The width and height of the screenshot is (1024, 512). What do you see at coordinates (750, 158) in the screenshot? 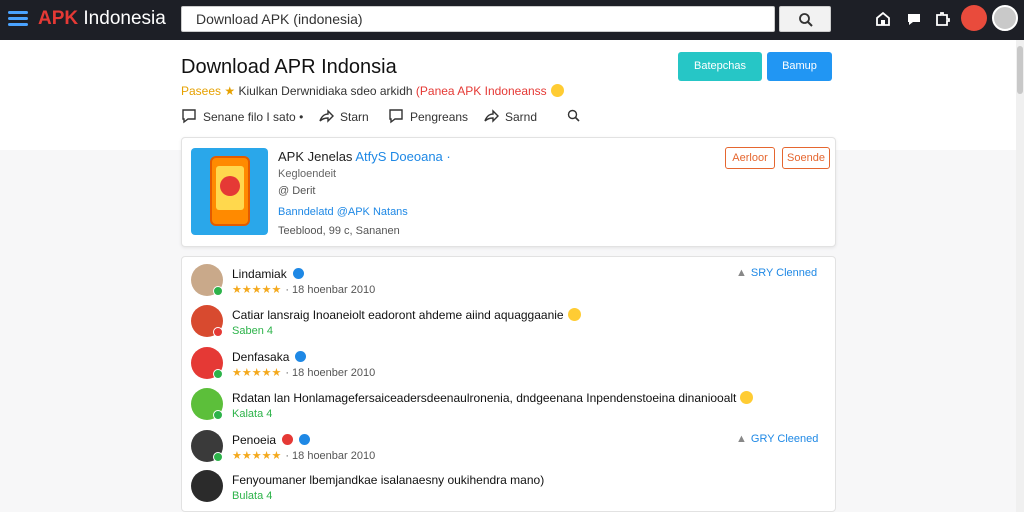
I see `app-action-left-button: Aerloor` at bounding box center [750, 158].